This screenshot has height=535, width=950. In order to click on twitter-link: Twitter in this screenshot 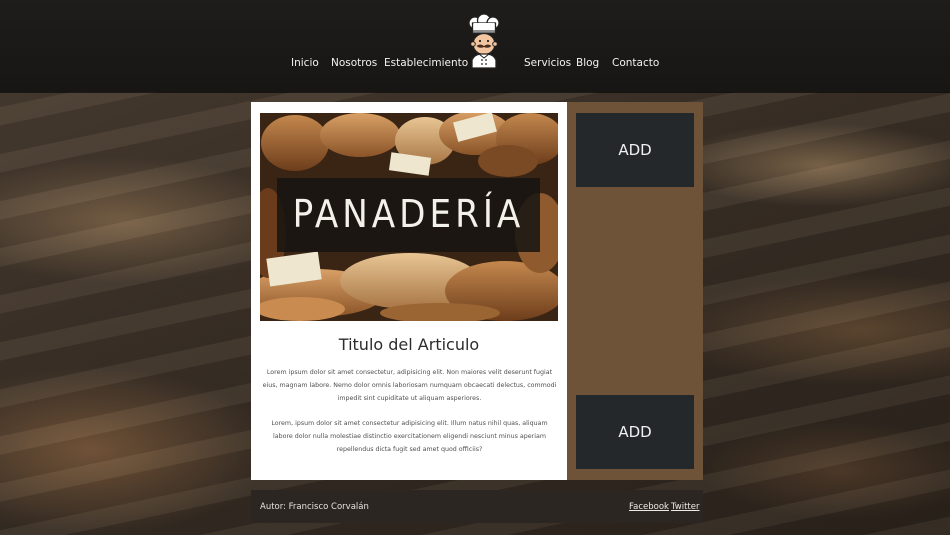, I will do `click(685, 507)`.